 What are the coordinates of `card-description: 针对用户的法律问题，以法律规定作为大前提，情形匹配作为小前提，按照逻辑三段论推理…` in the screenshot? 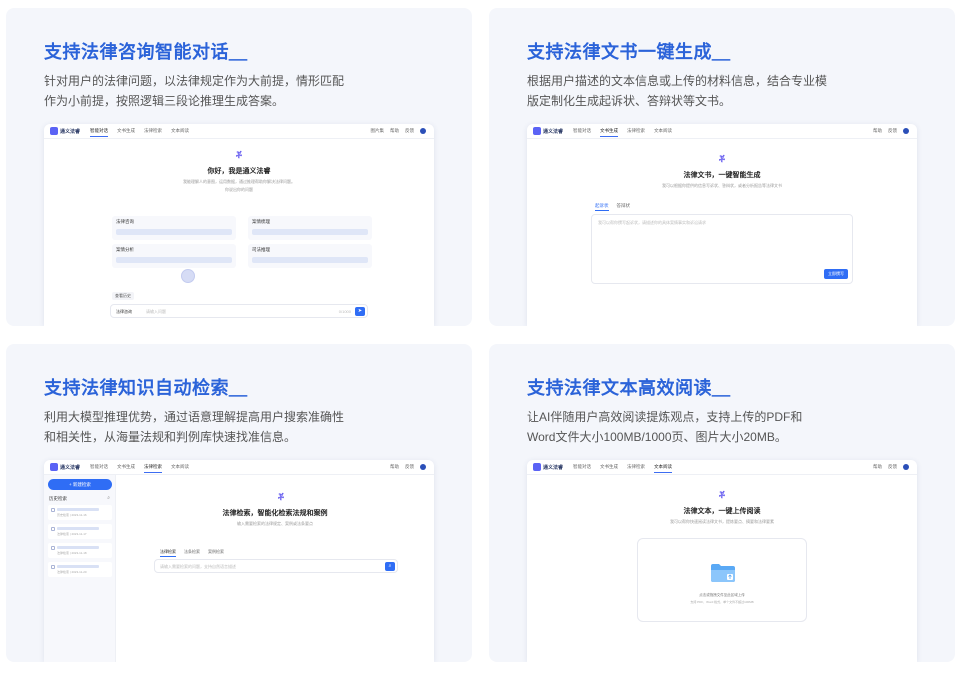 It's located at (194, 91).